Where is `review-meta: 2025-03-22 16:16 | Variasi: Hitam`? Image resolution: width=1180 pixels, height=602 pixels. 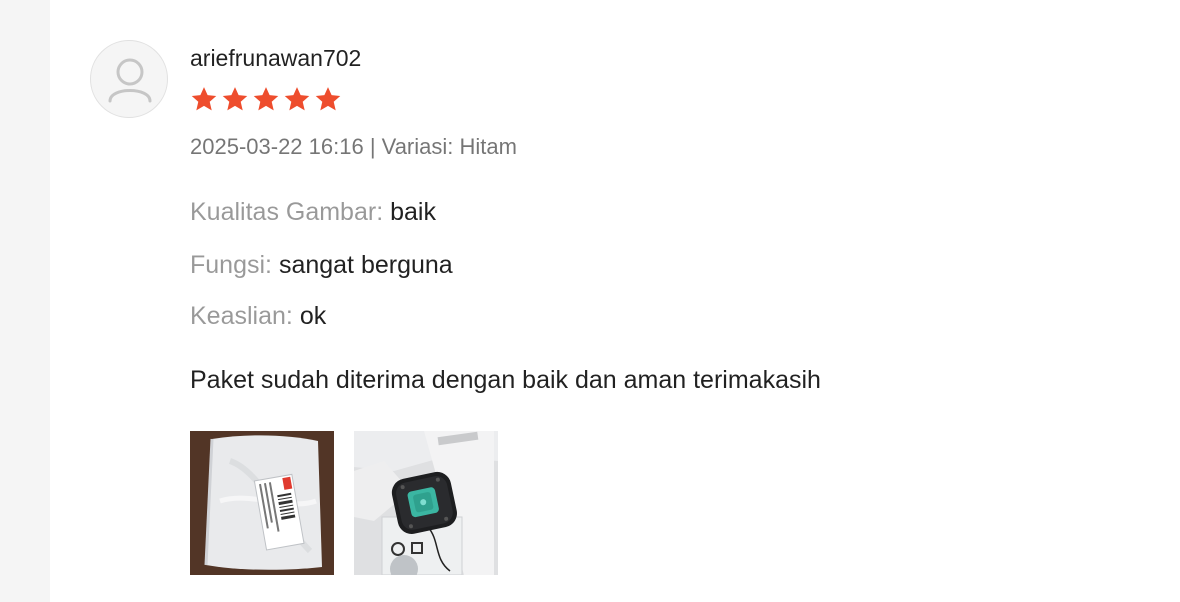
review-meta: 2025-03-22 16:16 | Variasi: Hitam is located at coordinates (353, 147).